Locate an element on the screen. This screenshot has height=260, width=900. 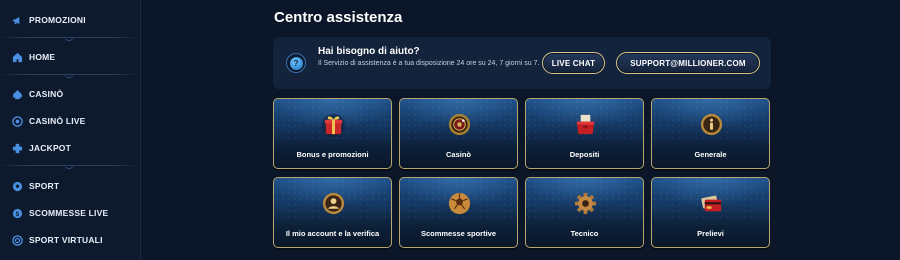
card-label: Scommesse sportive is located at coordinates (458, 233).